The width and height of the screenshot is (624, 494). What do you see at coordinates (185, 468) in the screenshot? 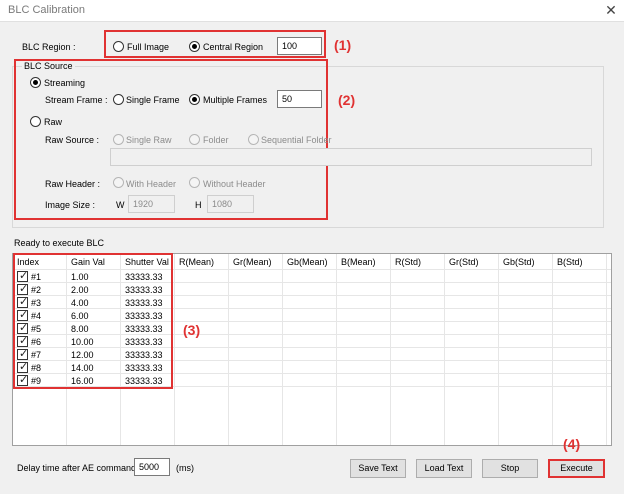
I see `delay-unit: (ms)` at bounding box center [185, 468].